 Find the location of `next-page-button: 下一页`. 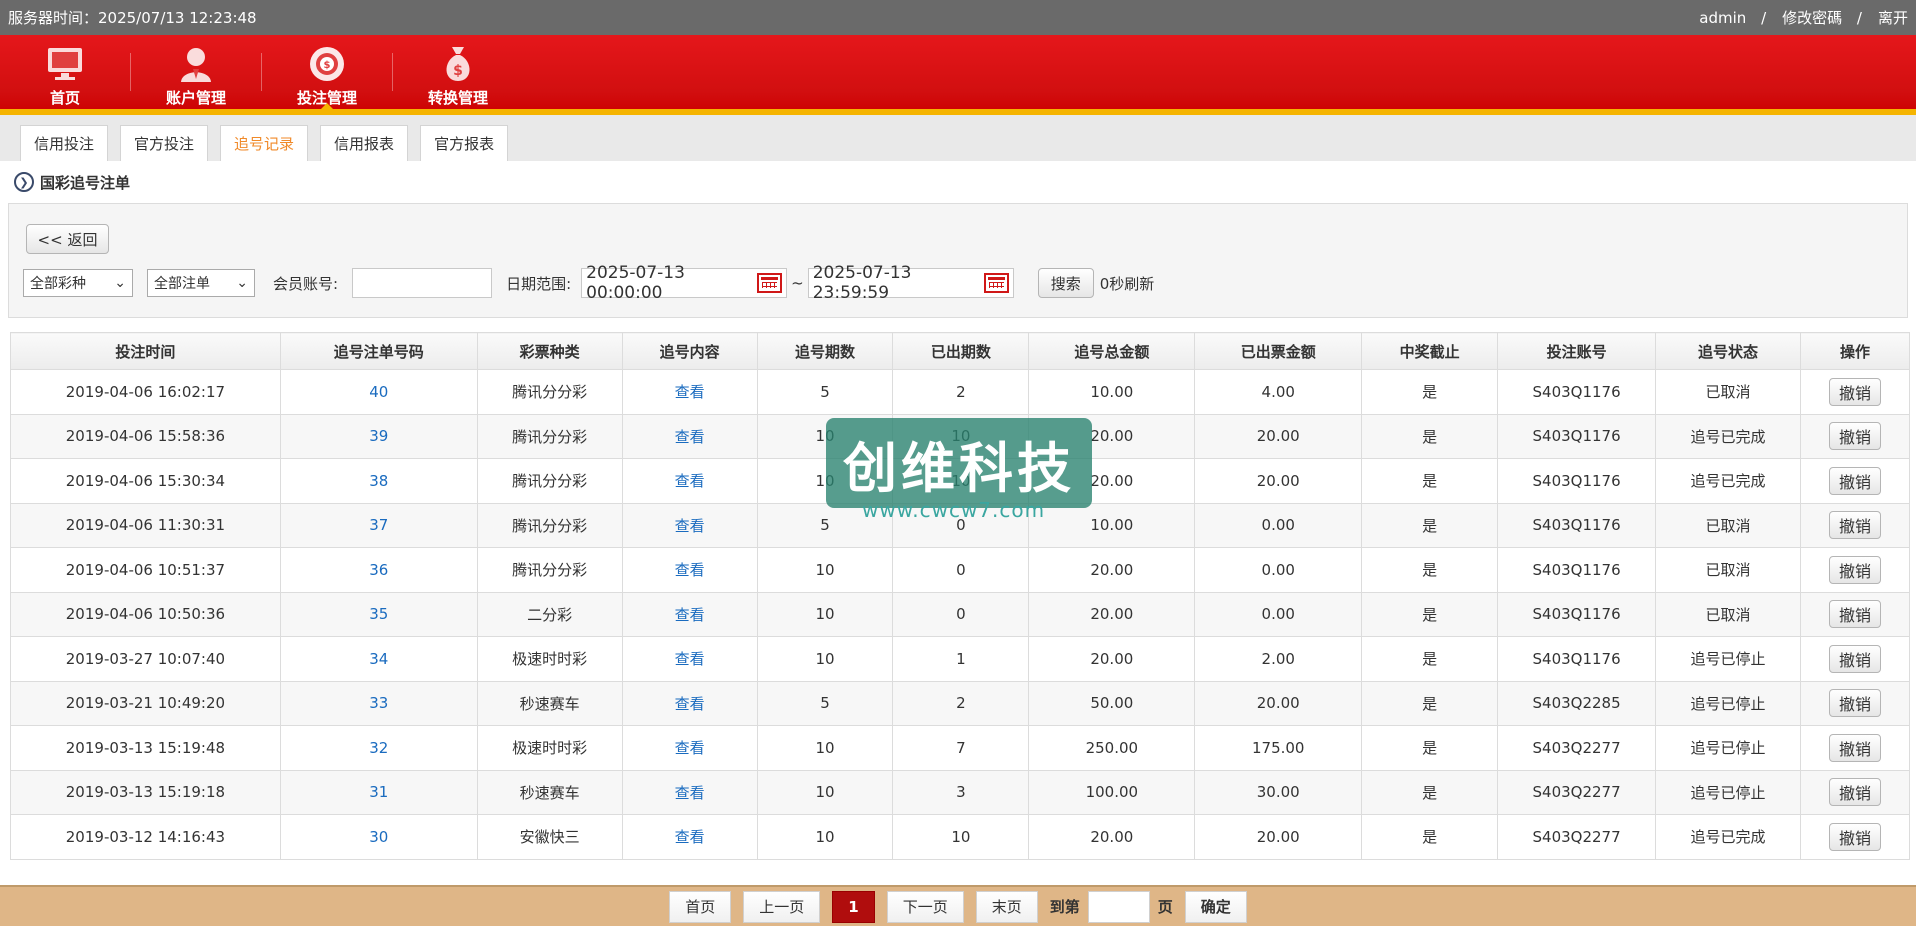

next-page-button: 下一页 is located at coordinates (925, 906).